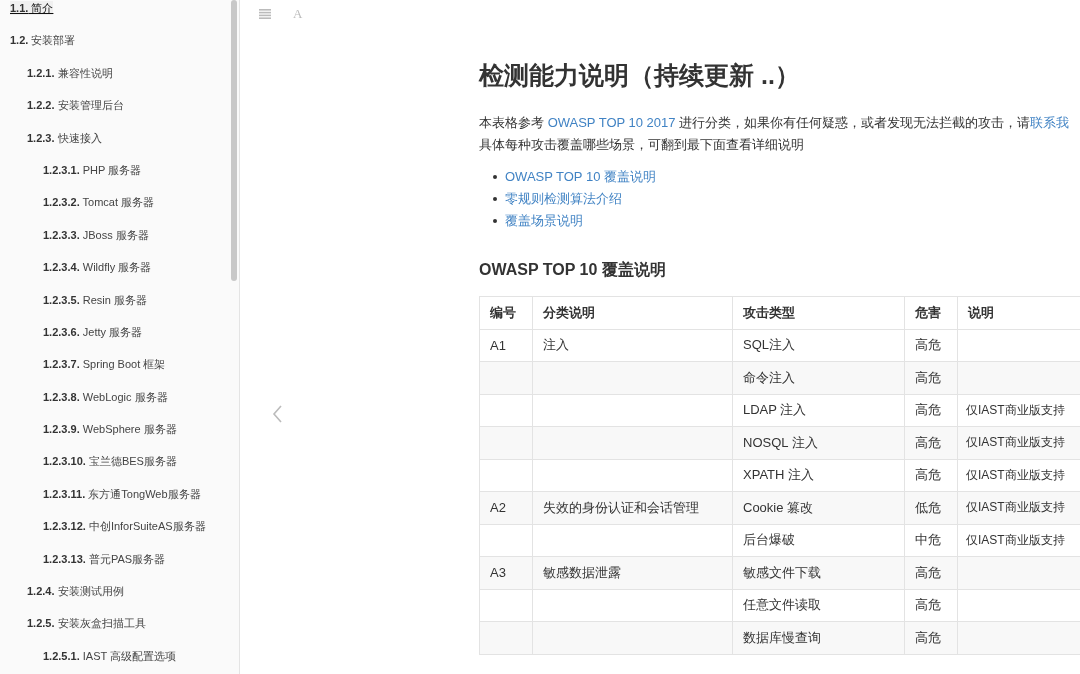 Image resolution: width=1080 pixels, height=674 pixels. I want to click on nav-link: 1.2.3.13. 普元PAS服务器, so click(104, 558).